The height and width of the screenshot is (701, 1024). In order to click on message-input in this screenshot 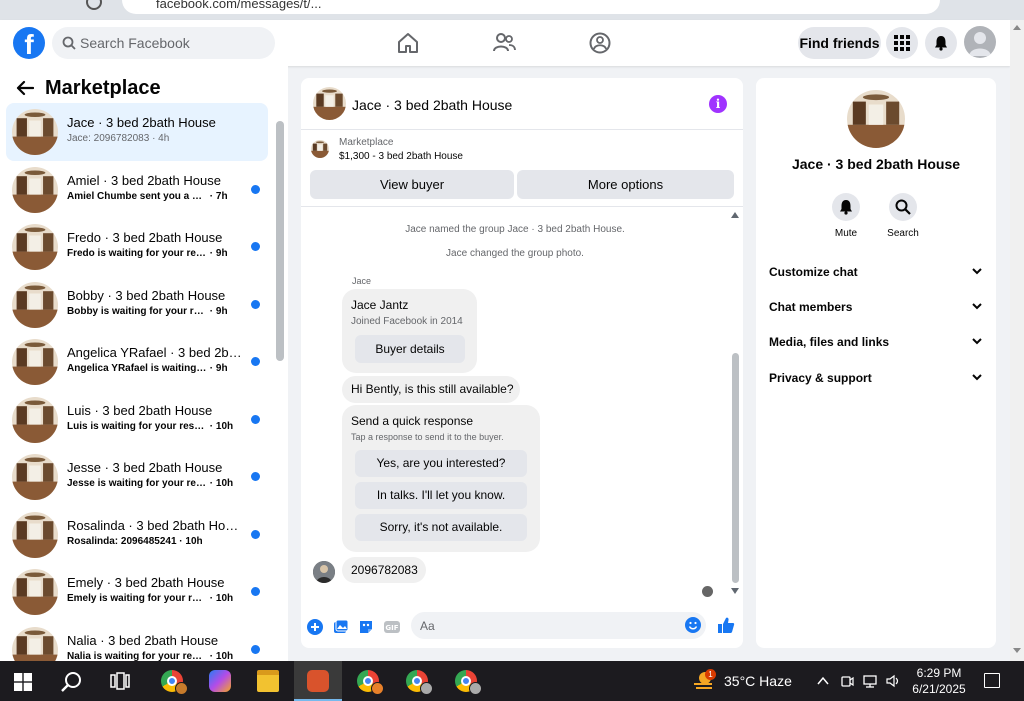, I will do `click(558, 625)`.